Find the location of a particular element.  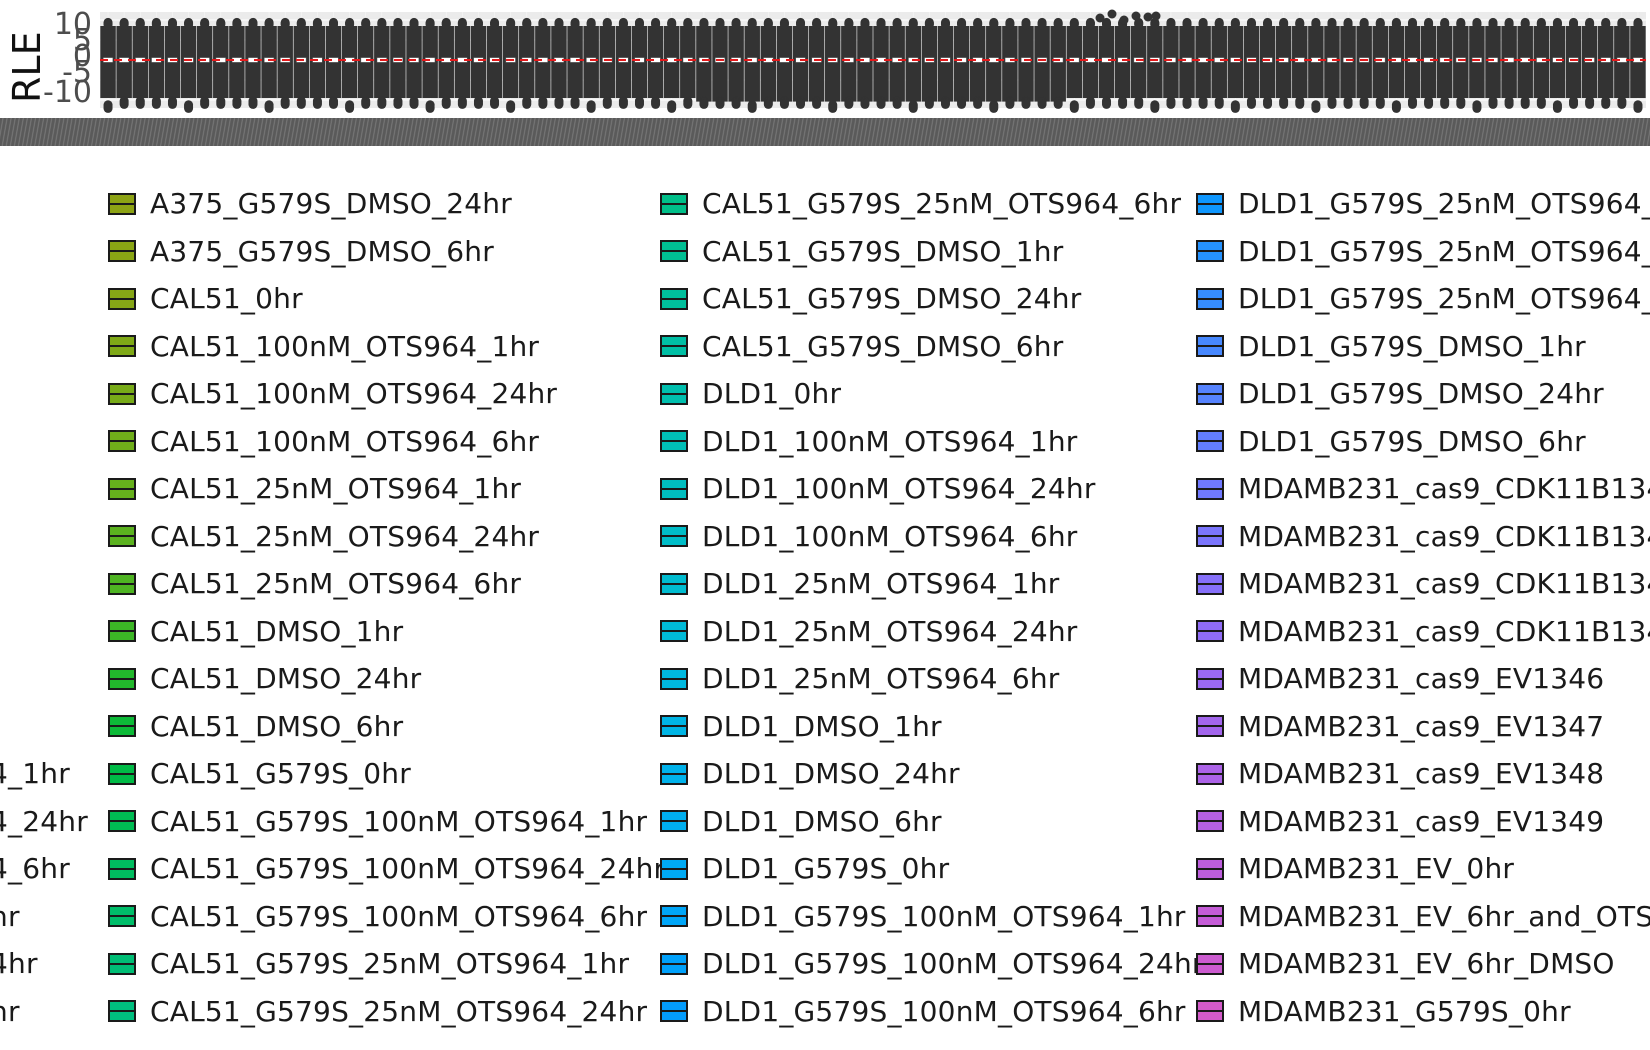

legend-item: CAL51_DMSO_24hr is located at coordinates (386, 679).